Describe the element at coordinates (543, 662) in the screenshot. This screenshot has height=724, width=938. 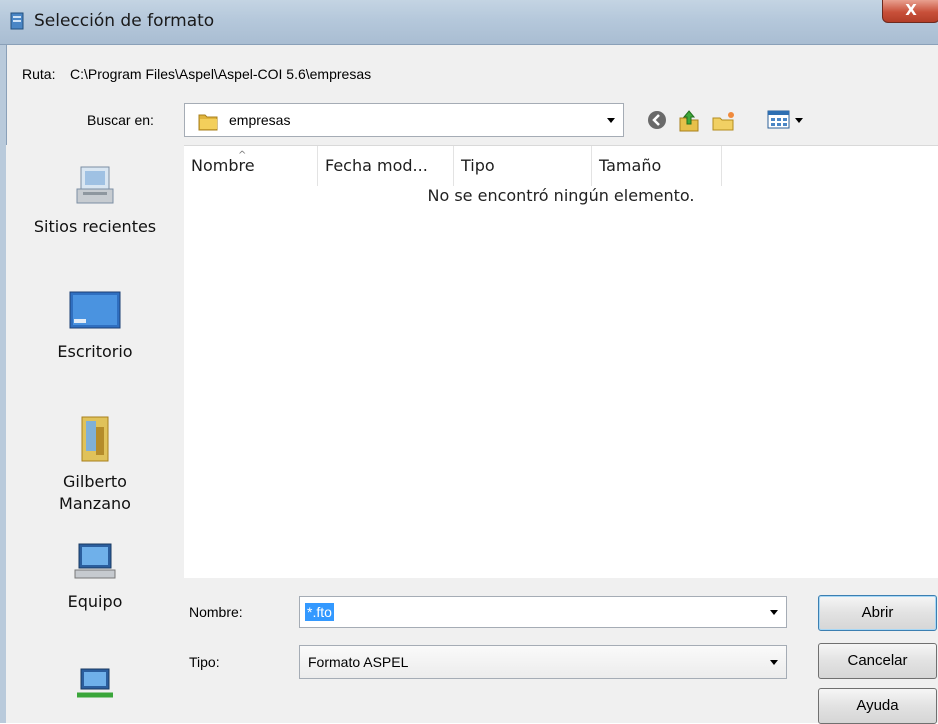
I see `filetype-select: Formato ASPEL` at that location.